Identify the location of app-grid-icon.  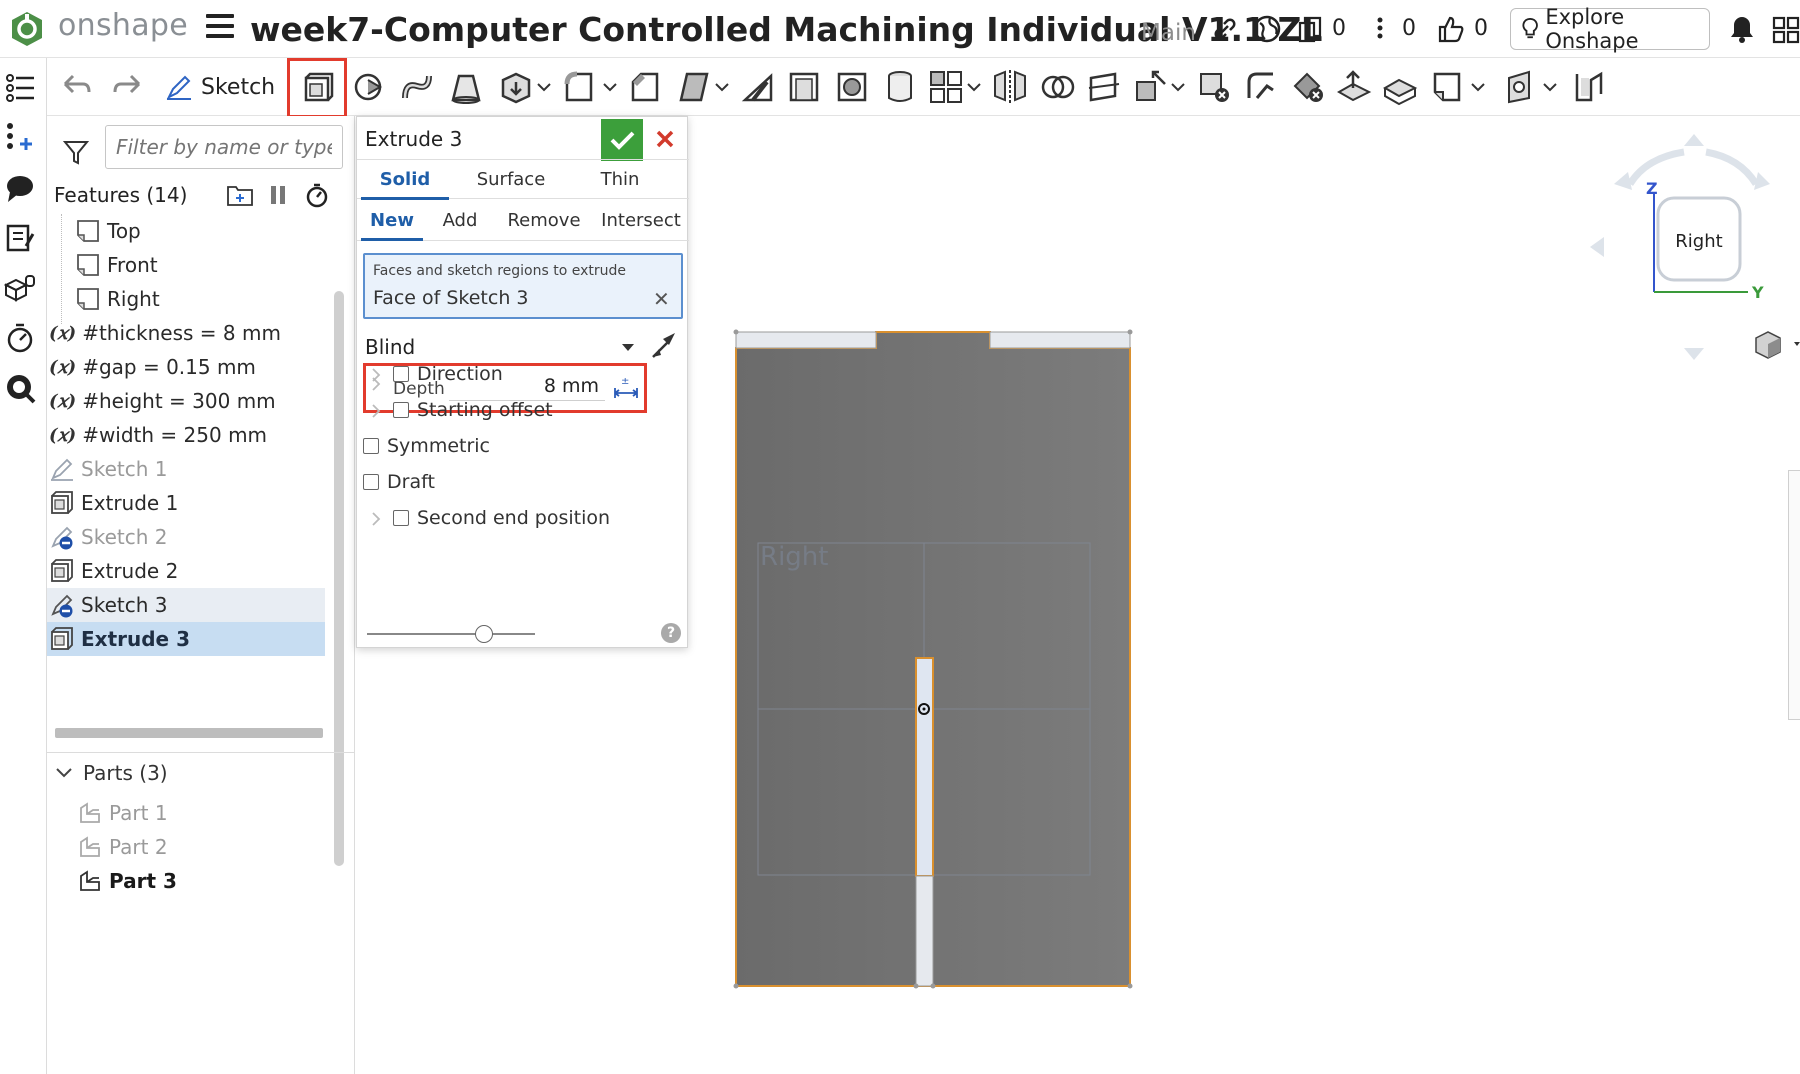
(1786, 29).